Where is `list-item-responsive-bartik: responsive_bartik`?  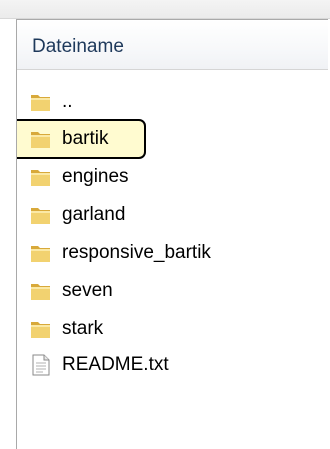 list-item-responsive-bartik: responsive_bartik is located at coordinates (172, 253).